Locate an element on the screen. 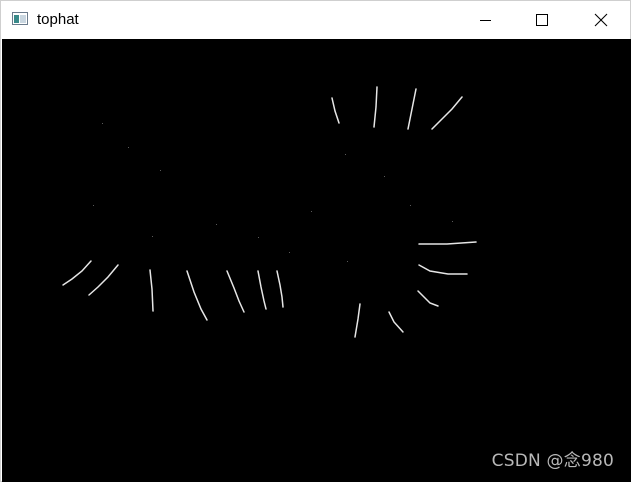  watermark: CSDN @念980 is located at coordinates (552, 461).